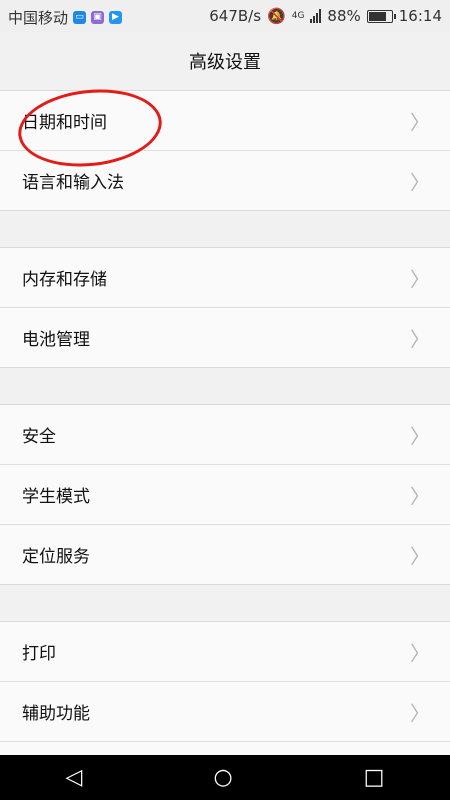 The width and height of the screenshot is (450, 800). What do you see at coordinates (235, 16) in the screenshot?
I see `network-speed: 647B/s` at bounding box center [235, 16].